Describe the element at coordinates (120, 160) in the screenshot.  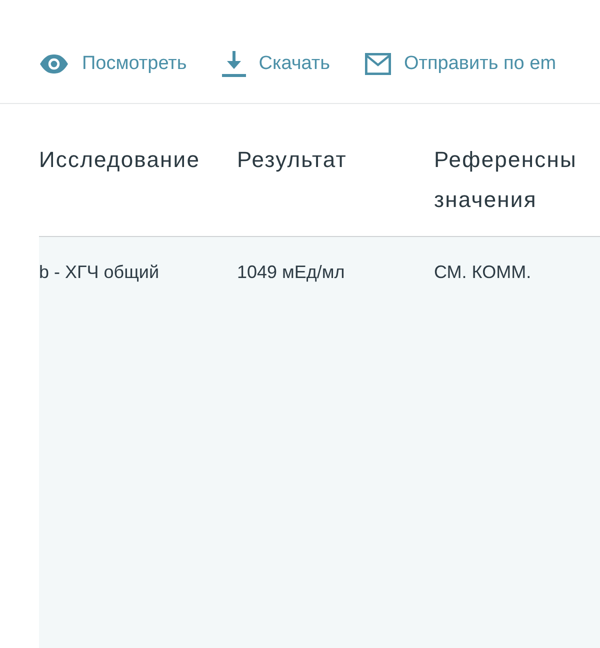
I see `column-header: Исследование` at that location.